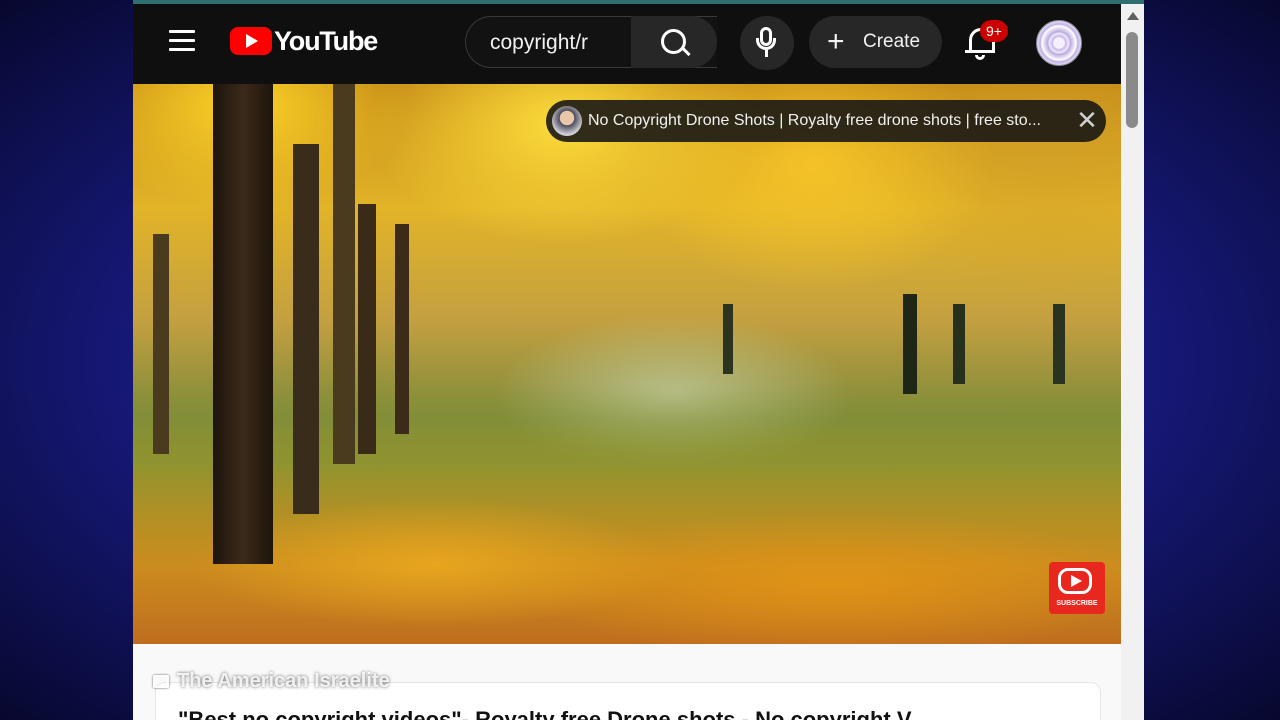 This screenshot has height=720, width=1280. I want to click on top-bar: YouTube copyright/r + Create 9+, so click(627, 44).